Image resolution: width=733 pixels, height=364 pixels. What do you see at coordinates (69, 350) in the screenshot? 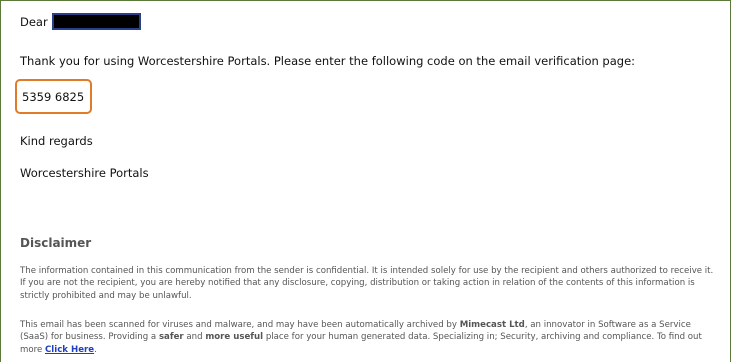
I see `click-here-link: Click Here` at bounding box center [69, 350].